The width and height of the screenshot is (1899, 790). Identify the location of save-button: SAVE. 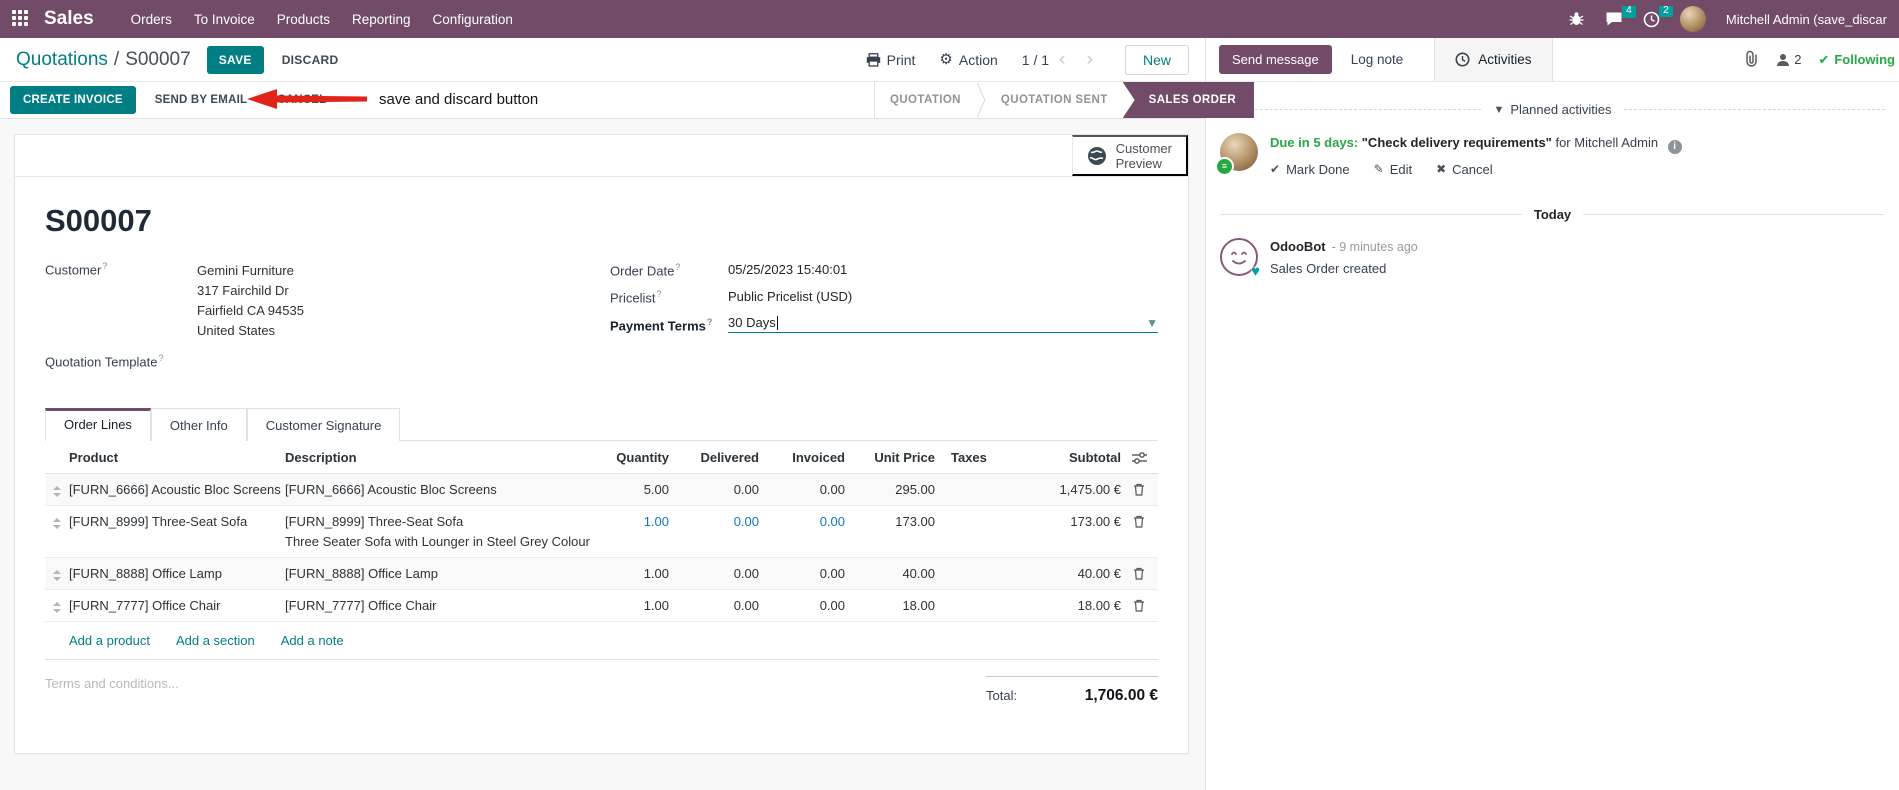
(235, 59).